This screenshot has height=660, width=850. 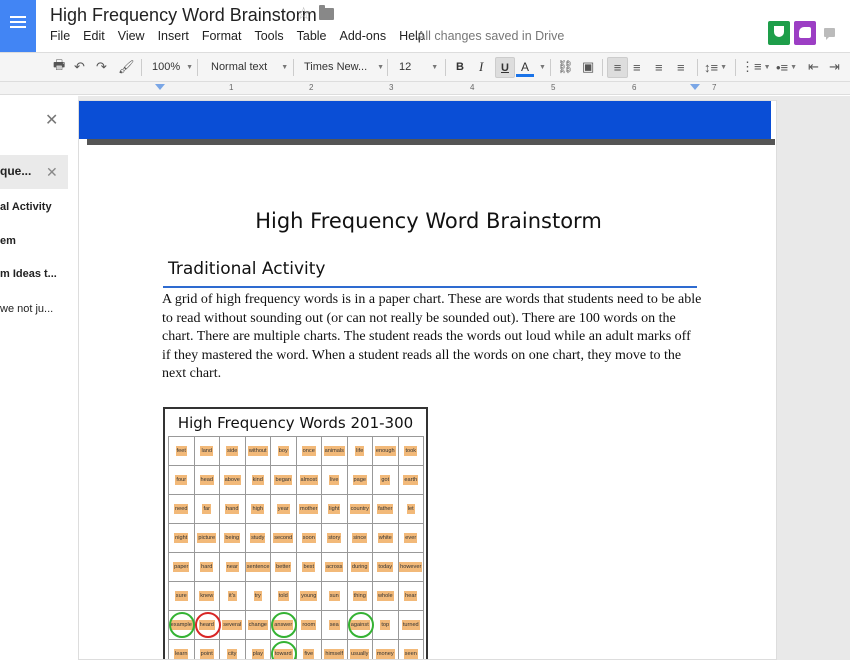 I want to click on docs-home-icon, so click(x=18, y=26).